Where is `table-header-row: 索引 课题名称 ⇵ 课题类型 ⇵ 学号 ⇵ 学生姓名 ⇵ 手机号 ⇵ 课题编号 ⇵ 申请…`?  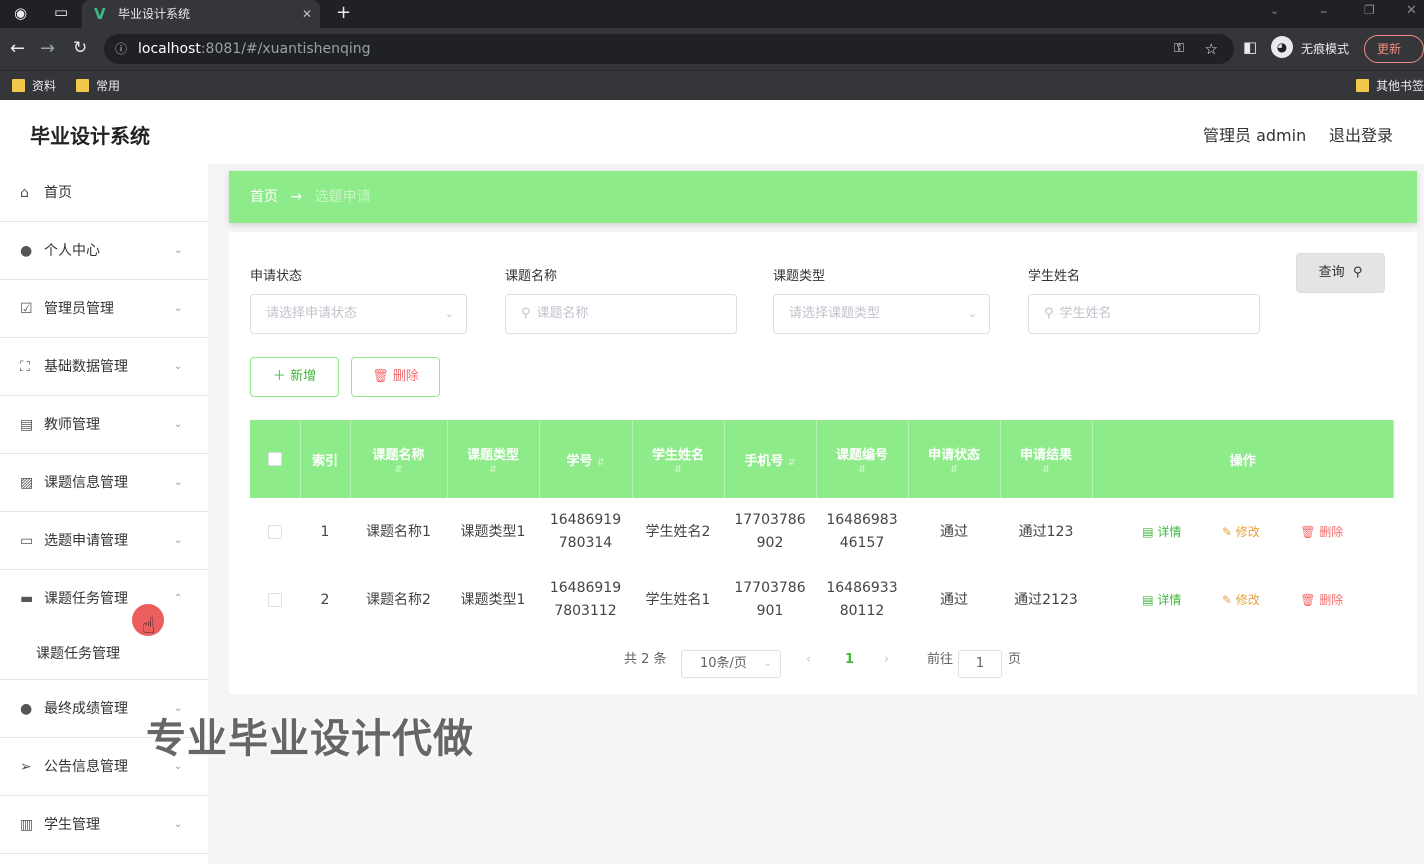 table-header-row: 索引 课题名称 ⇵ 课题类型 ⇵ 学号 ⇵ 学生姓名 ⇵ 手机号 ⇵ 课题编号 ⇵ 申请… is located at coordinates (822, 459).